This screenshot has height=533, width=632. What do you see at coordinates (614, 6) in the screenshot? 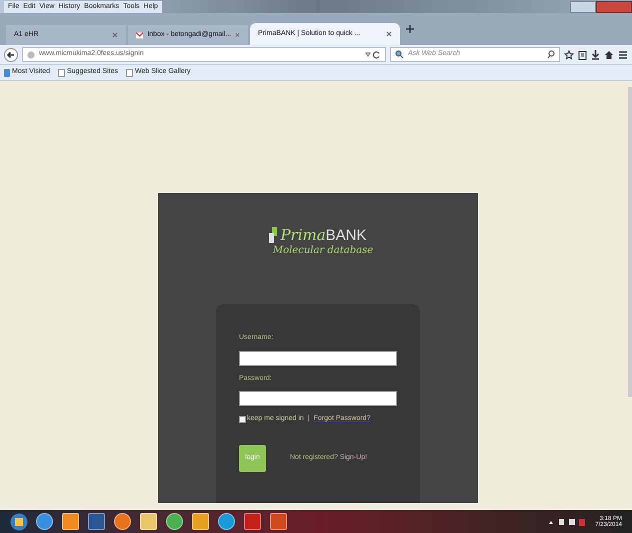
I see `close-button` at bounding box center [614, 6].